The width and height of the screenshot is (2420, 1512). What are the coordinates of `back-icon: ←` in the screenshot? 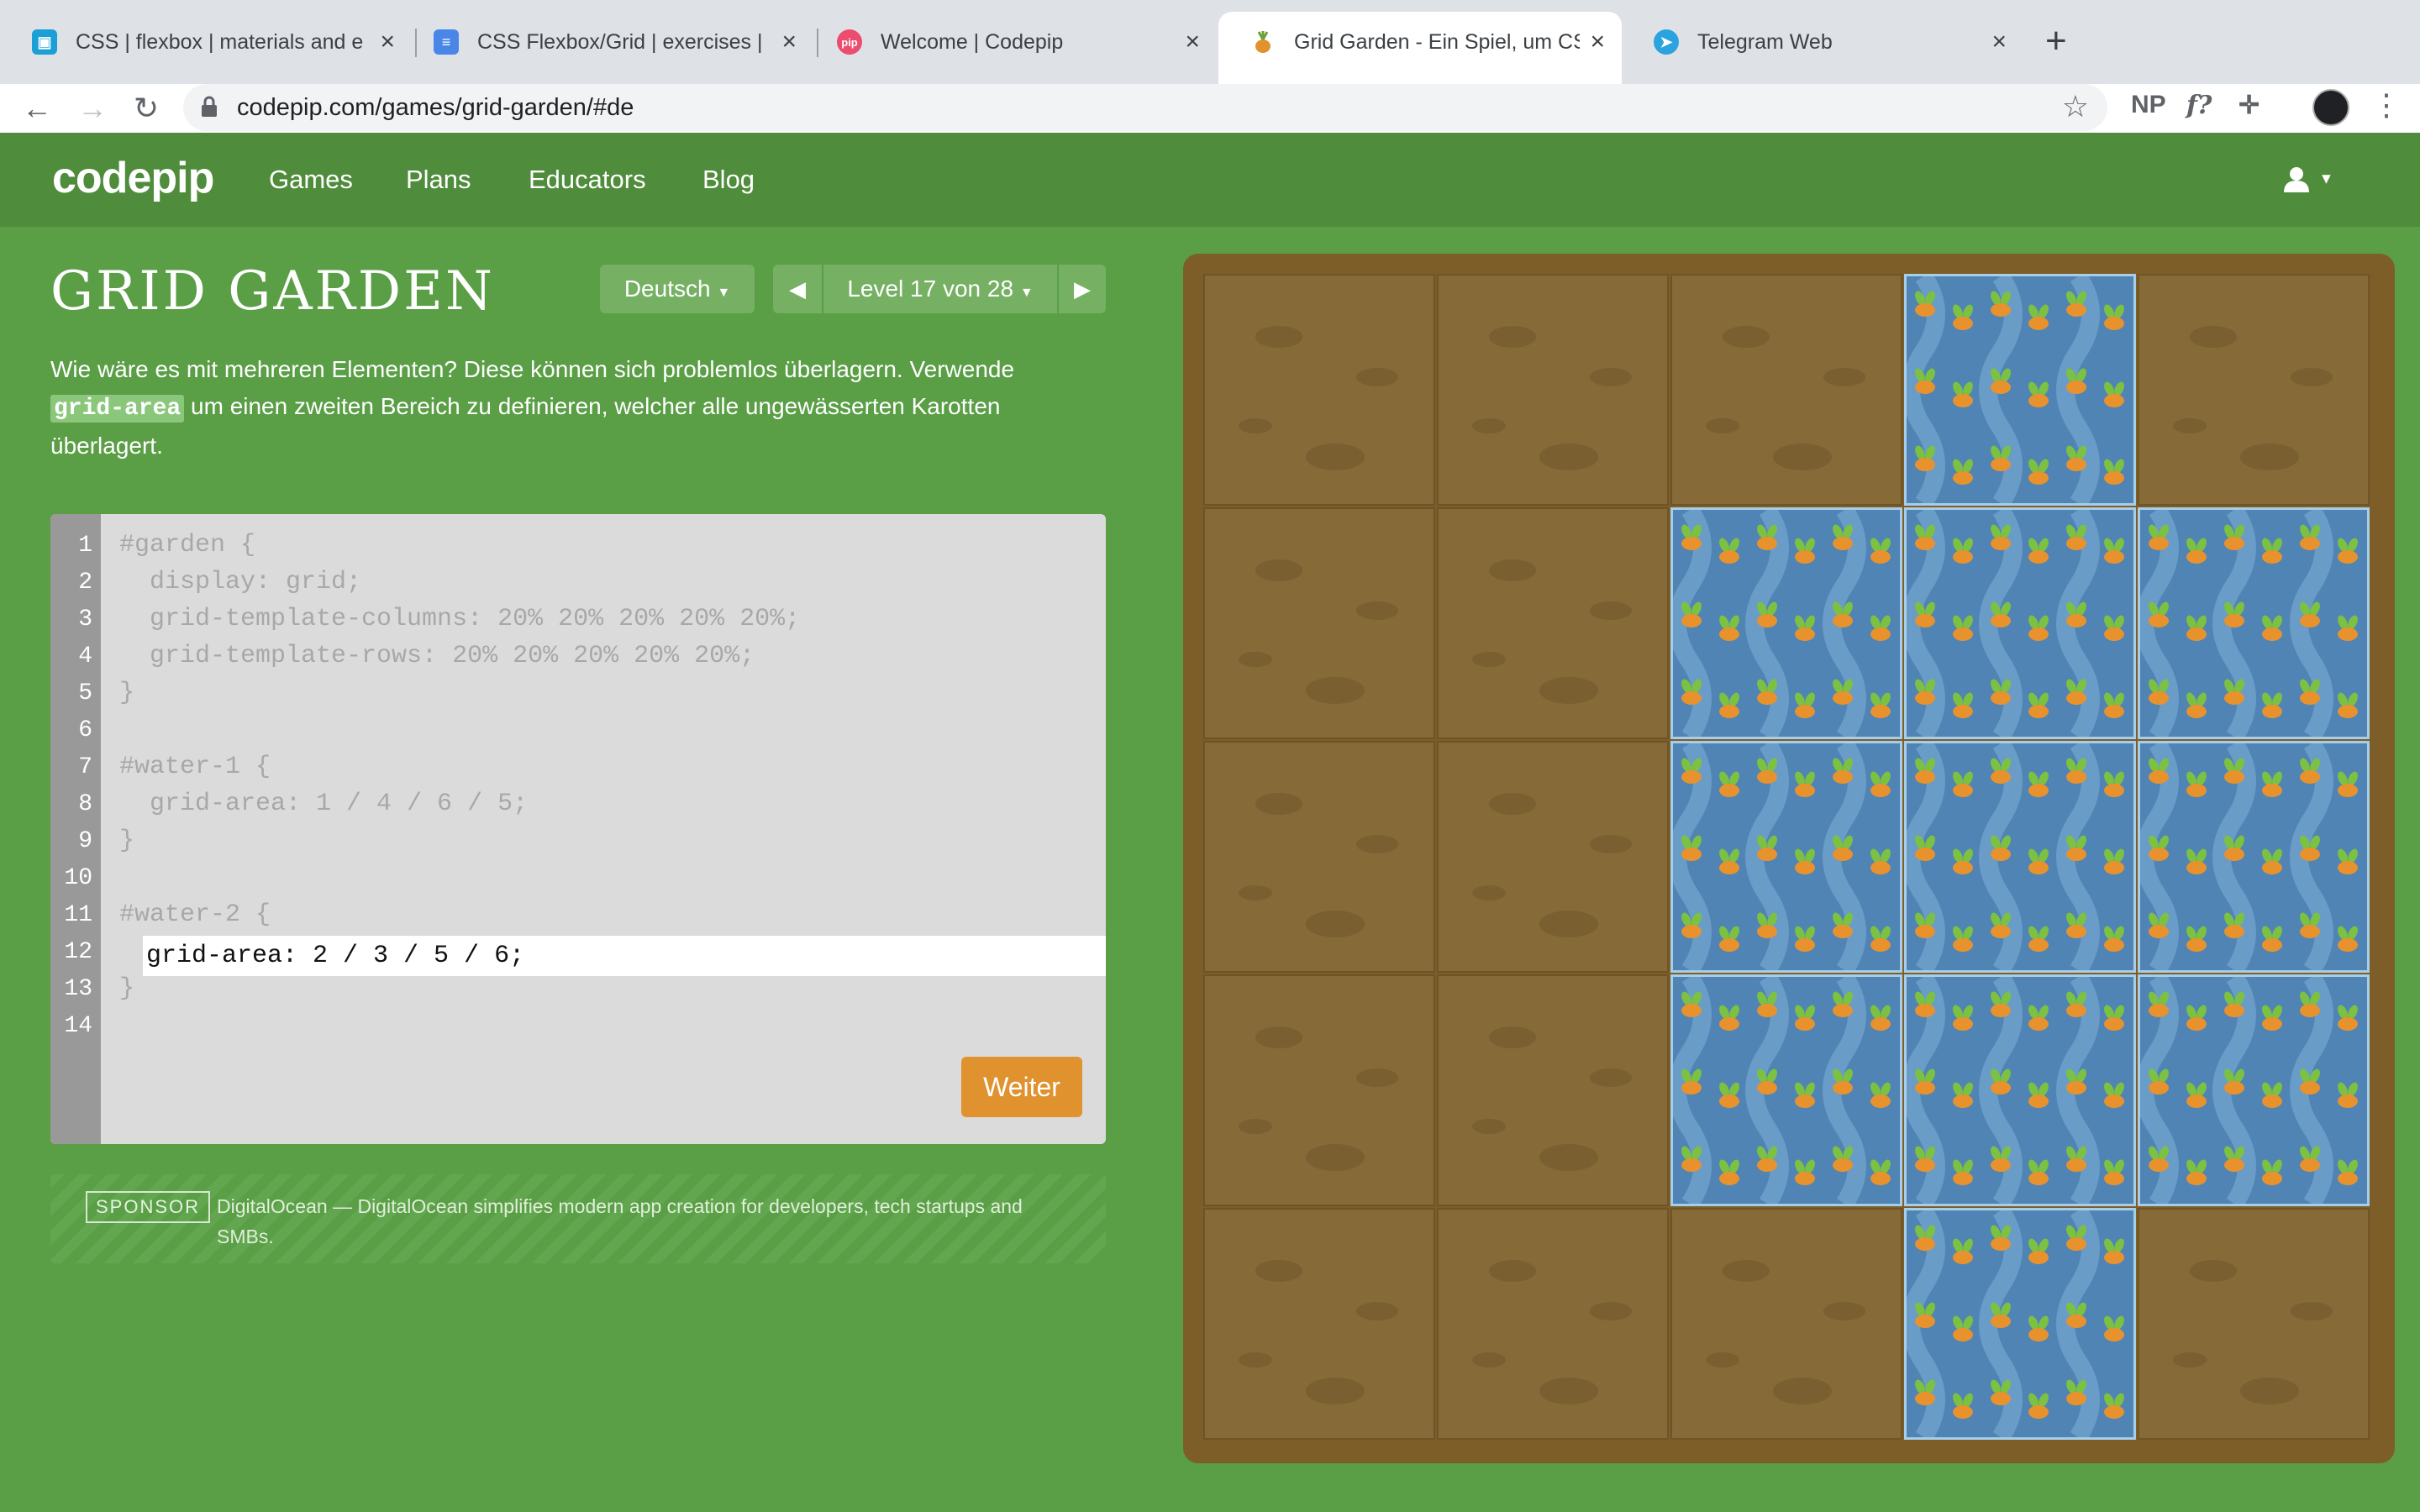 It's located at (37, 108).